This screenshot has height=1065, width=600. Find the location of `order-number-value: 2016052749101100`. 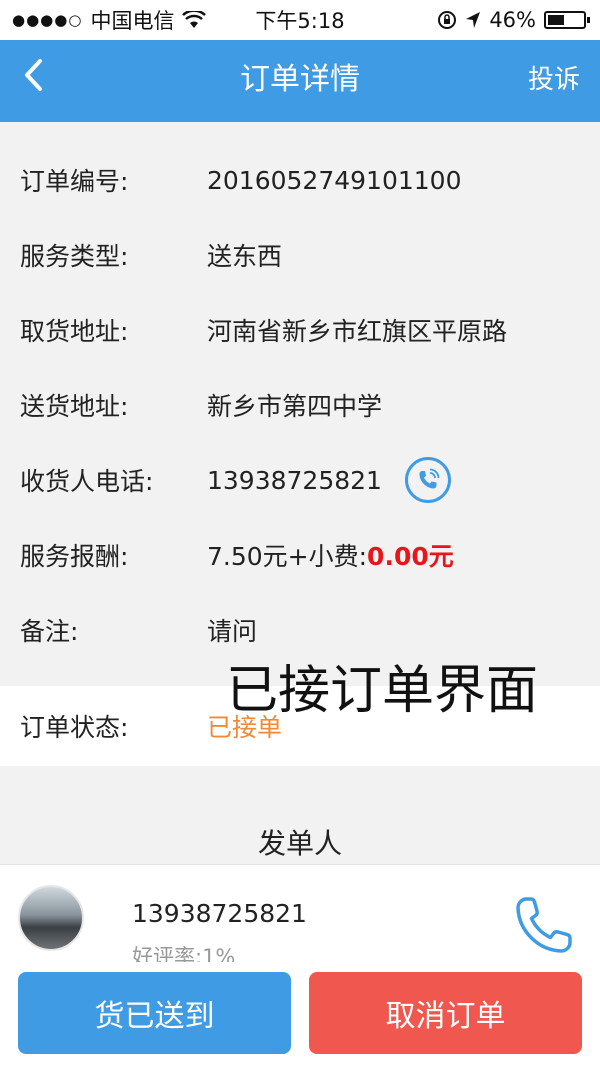

order-number-value: 2016052749101100 is located at coordinates (334, 180).